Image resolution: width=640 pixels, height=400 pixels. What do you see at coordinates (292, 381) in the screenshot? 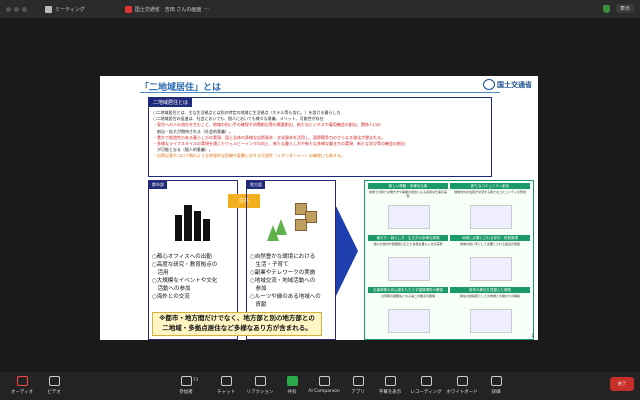
I see `share-screen-icon` at bounding box center [292, 381].